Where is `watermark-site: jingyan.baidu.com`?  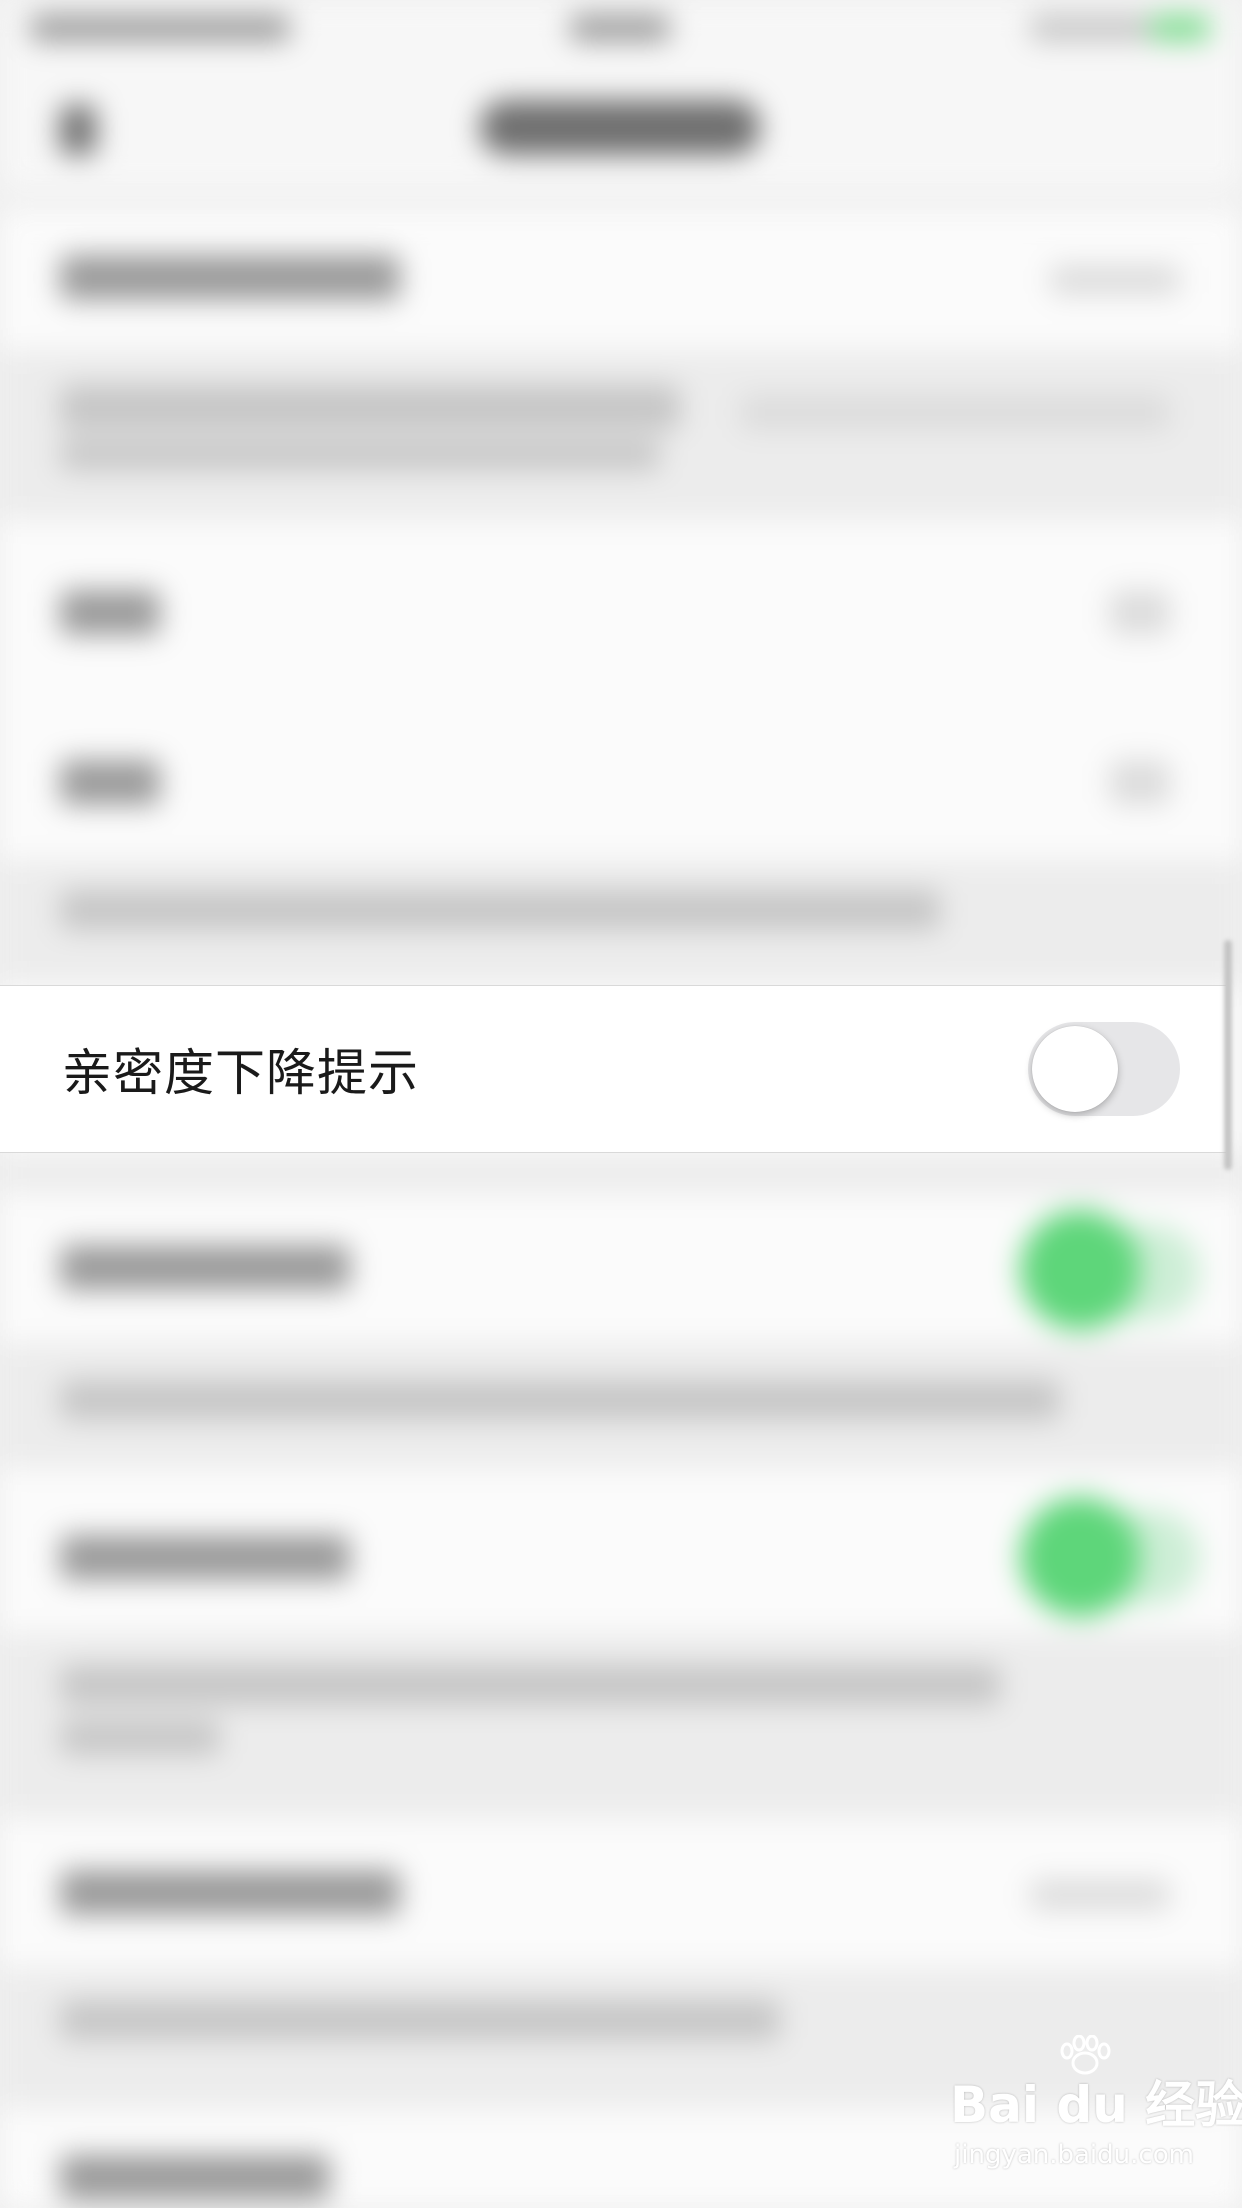 watermark-site: jingyan.baidu.com is located at coordinates (1074, 2155).